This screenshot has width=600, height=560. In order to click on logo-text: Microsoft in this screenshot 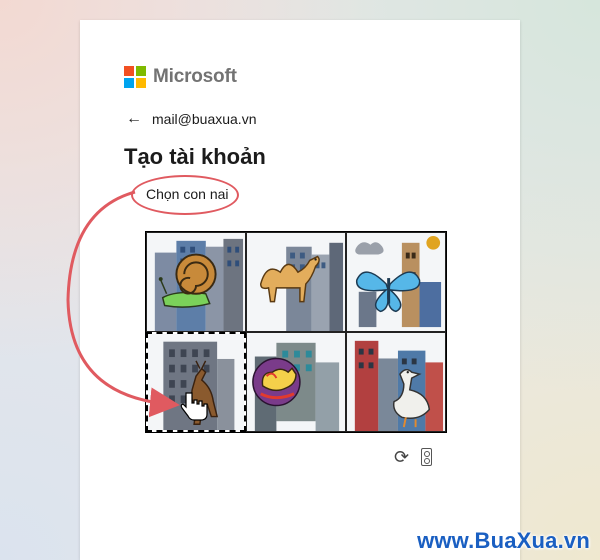, I will do `click(195, 76)`.